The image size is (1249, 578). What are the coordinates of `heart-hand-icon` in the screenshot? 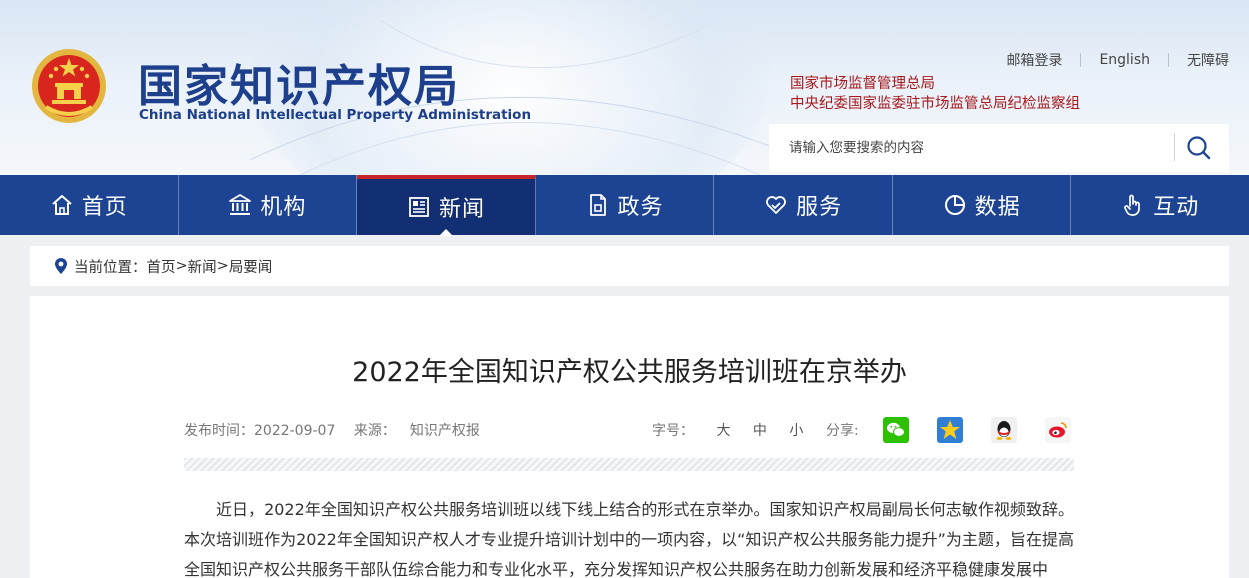 It's located at (776, 205).